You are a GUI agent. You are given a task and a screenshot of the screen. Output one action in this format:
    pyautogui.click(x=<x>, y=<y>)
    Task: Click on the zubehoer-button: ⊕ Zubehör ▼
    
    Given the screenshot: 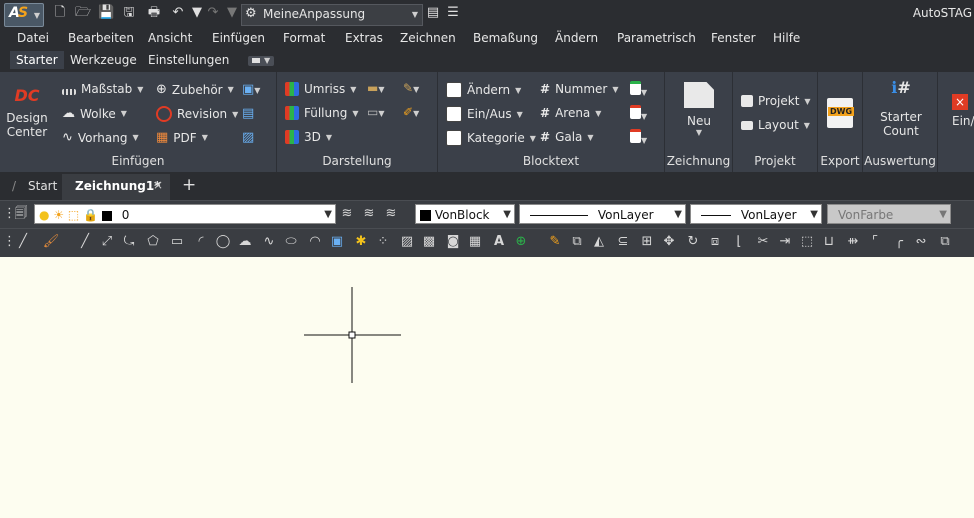 What is the action you would take?
    pyautogui.click(x=195, y=89)
    